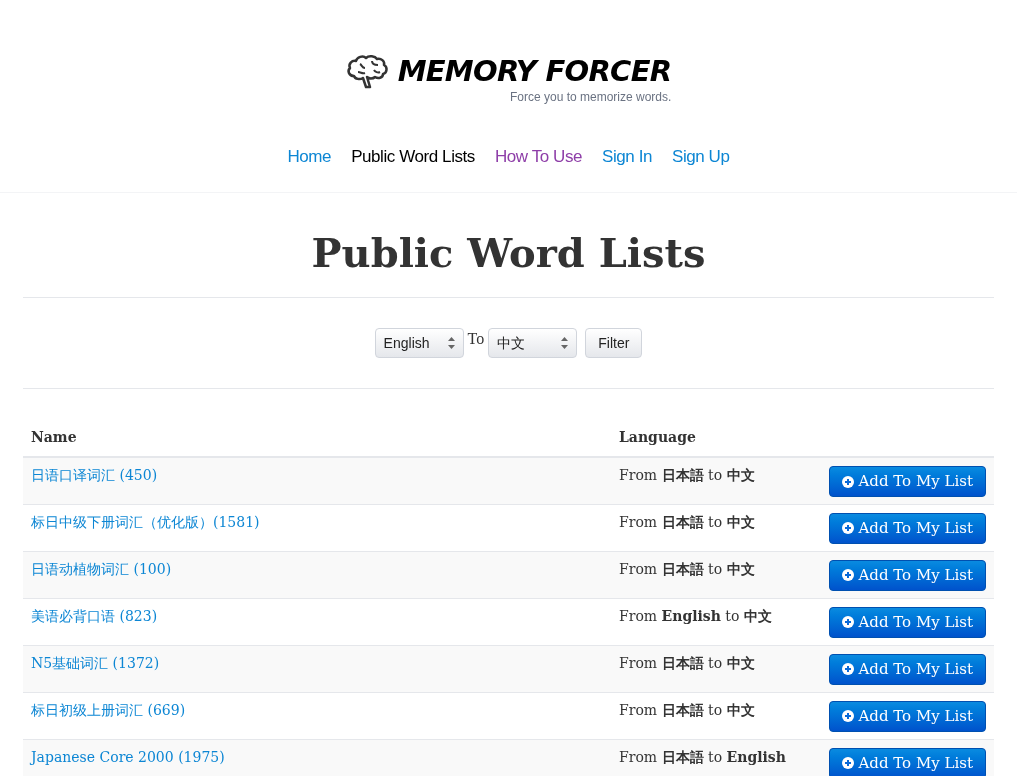 This screenshot has width=1017, height=776. I want to click on language-text: From English to 中文, so click(695, 615).